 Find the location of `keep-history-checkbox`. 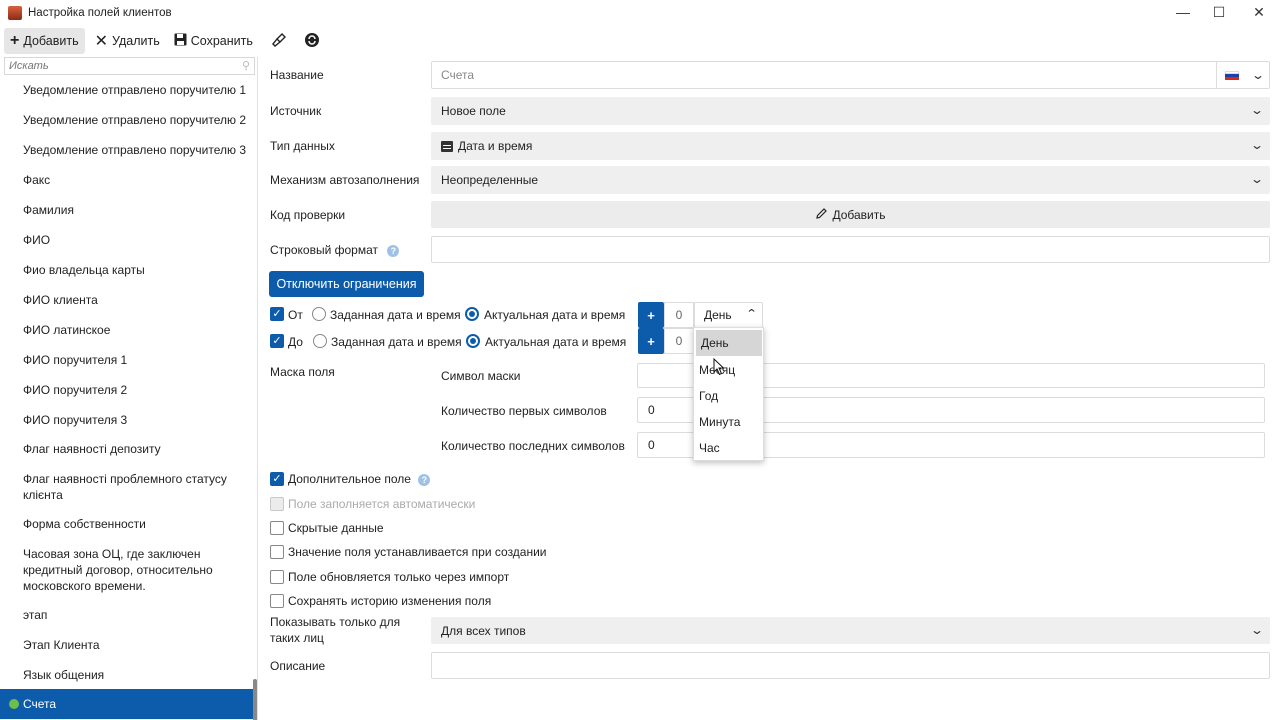

keep-history-checkbox is located at coordinates (277, 601).